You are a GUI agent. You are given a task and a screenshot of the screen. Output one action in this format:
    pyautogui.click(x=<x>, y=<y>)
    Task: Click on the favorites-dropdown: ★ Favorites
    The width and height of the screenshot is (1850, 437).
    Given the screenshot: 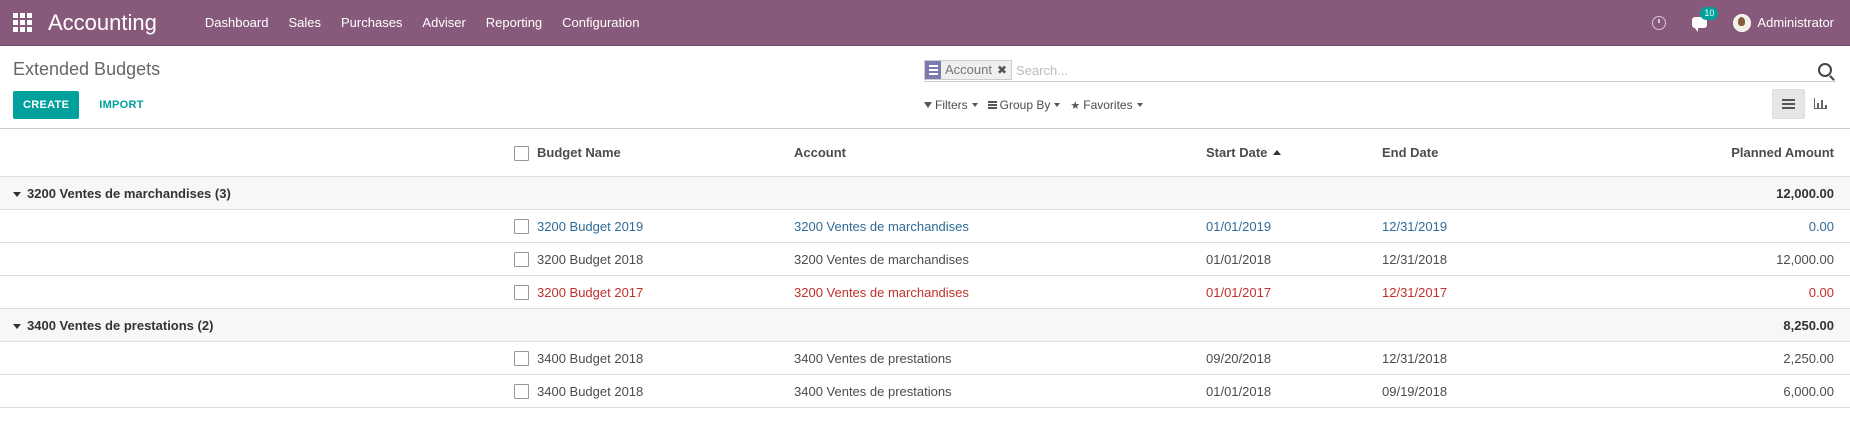 What is the action you would take?
    pyautogui.click(x=1106, y=105)
    